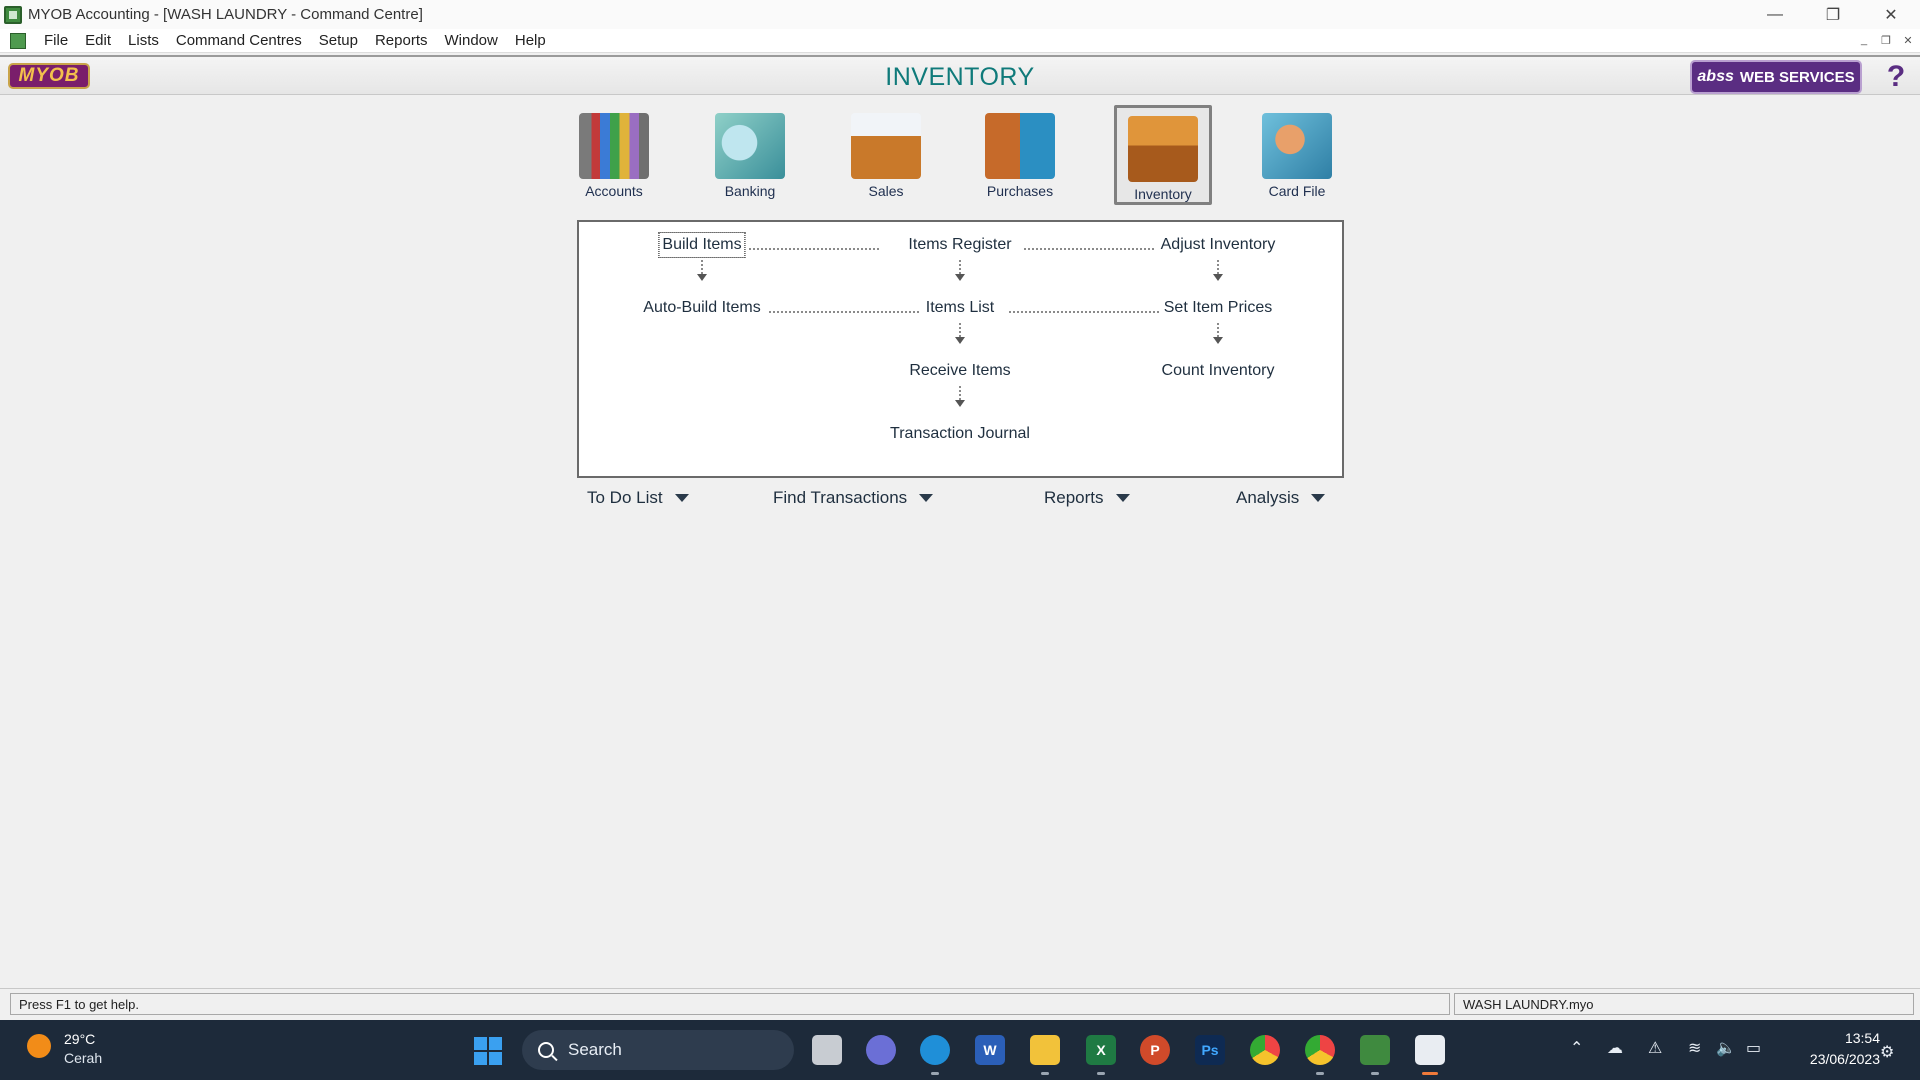  Describe the element at coordinates (1850, 1038) in the screenshot. I see `clock-time: 13:54` at that location.